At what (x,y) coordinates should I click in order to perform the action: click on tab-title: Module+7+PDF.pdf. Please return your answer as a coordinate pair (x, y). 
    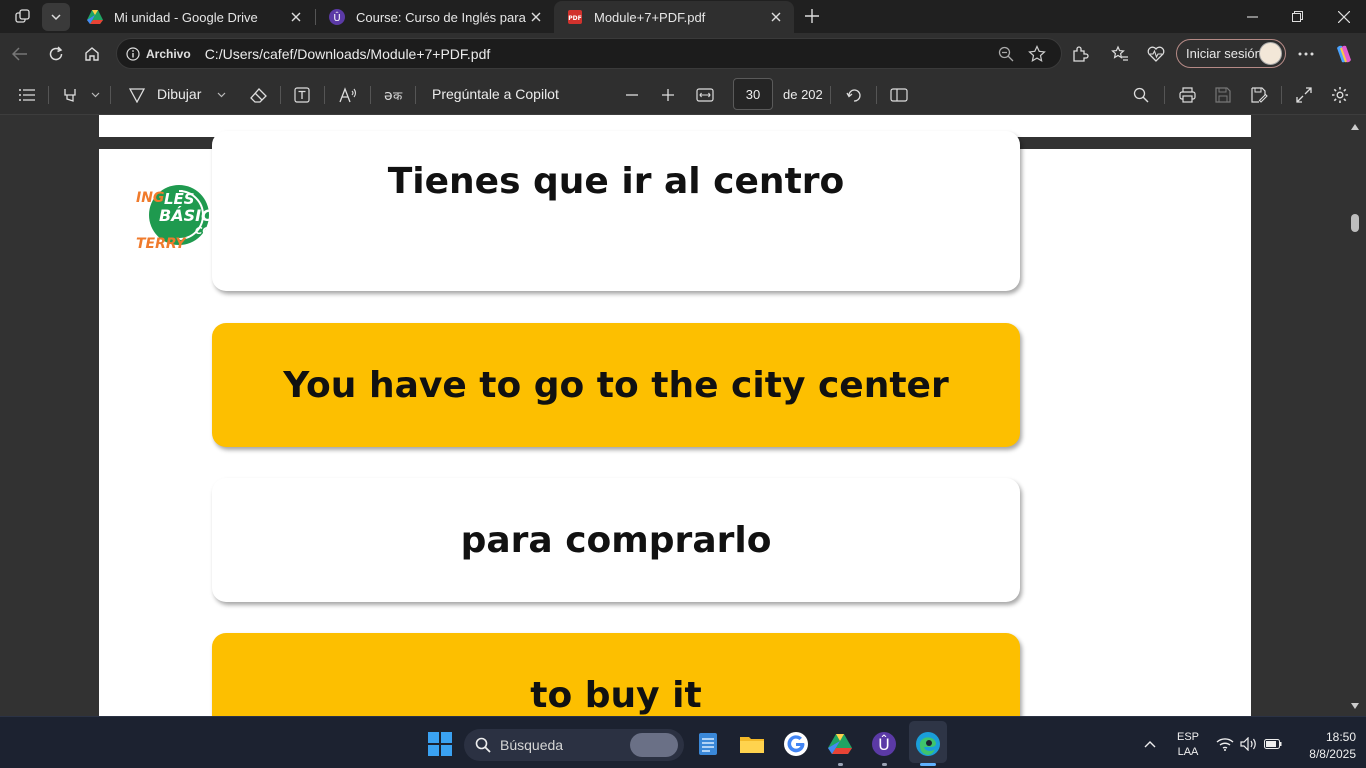
    Looking at the image, I should click on (650, 17).